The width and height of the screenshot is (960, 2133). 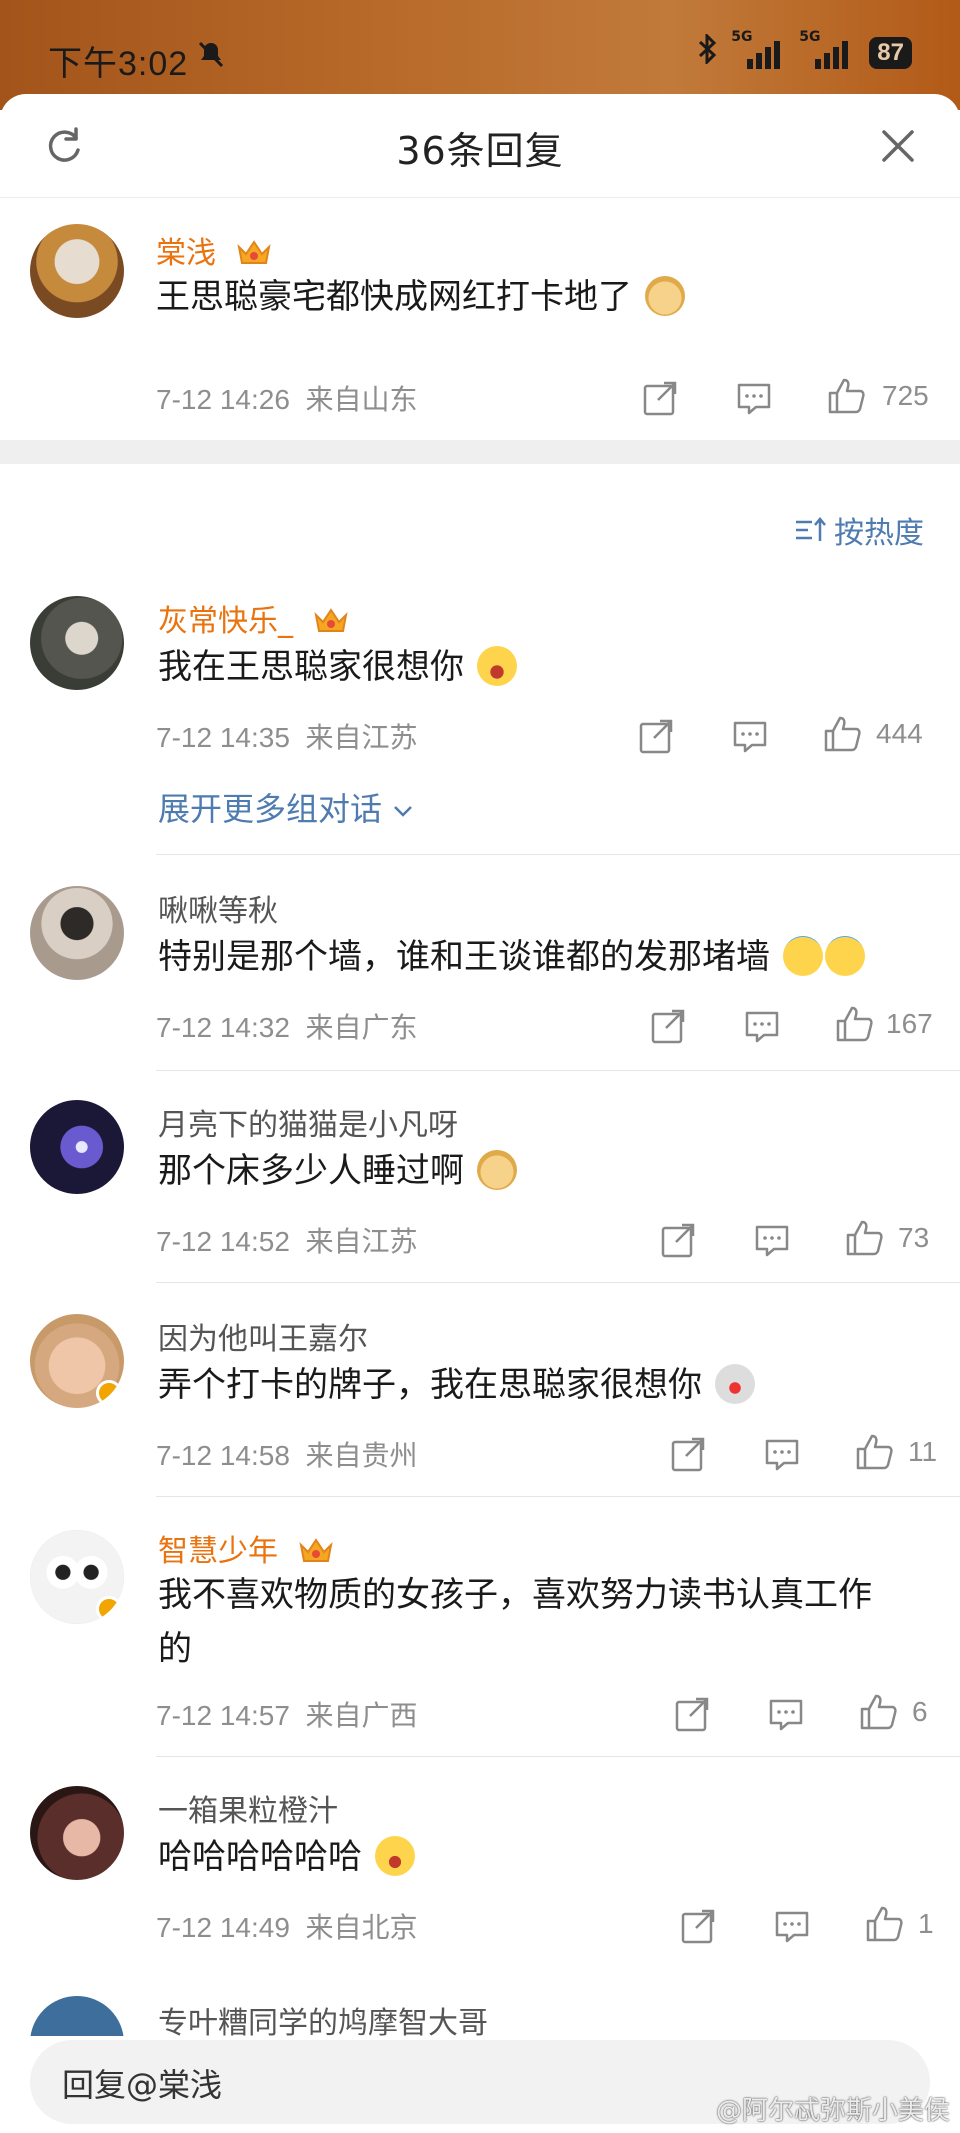 I want to click on expand-label: 展开更多组对话, so click(x=270, y=809).